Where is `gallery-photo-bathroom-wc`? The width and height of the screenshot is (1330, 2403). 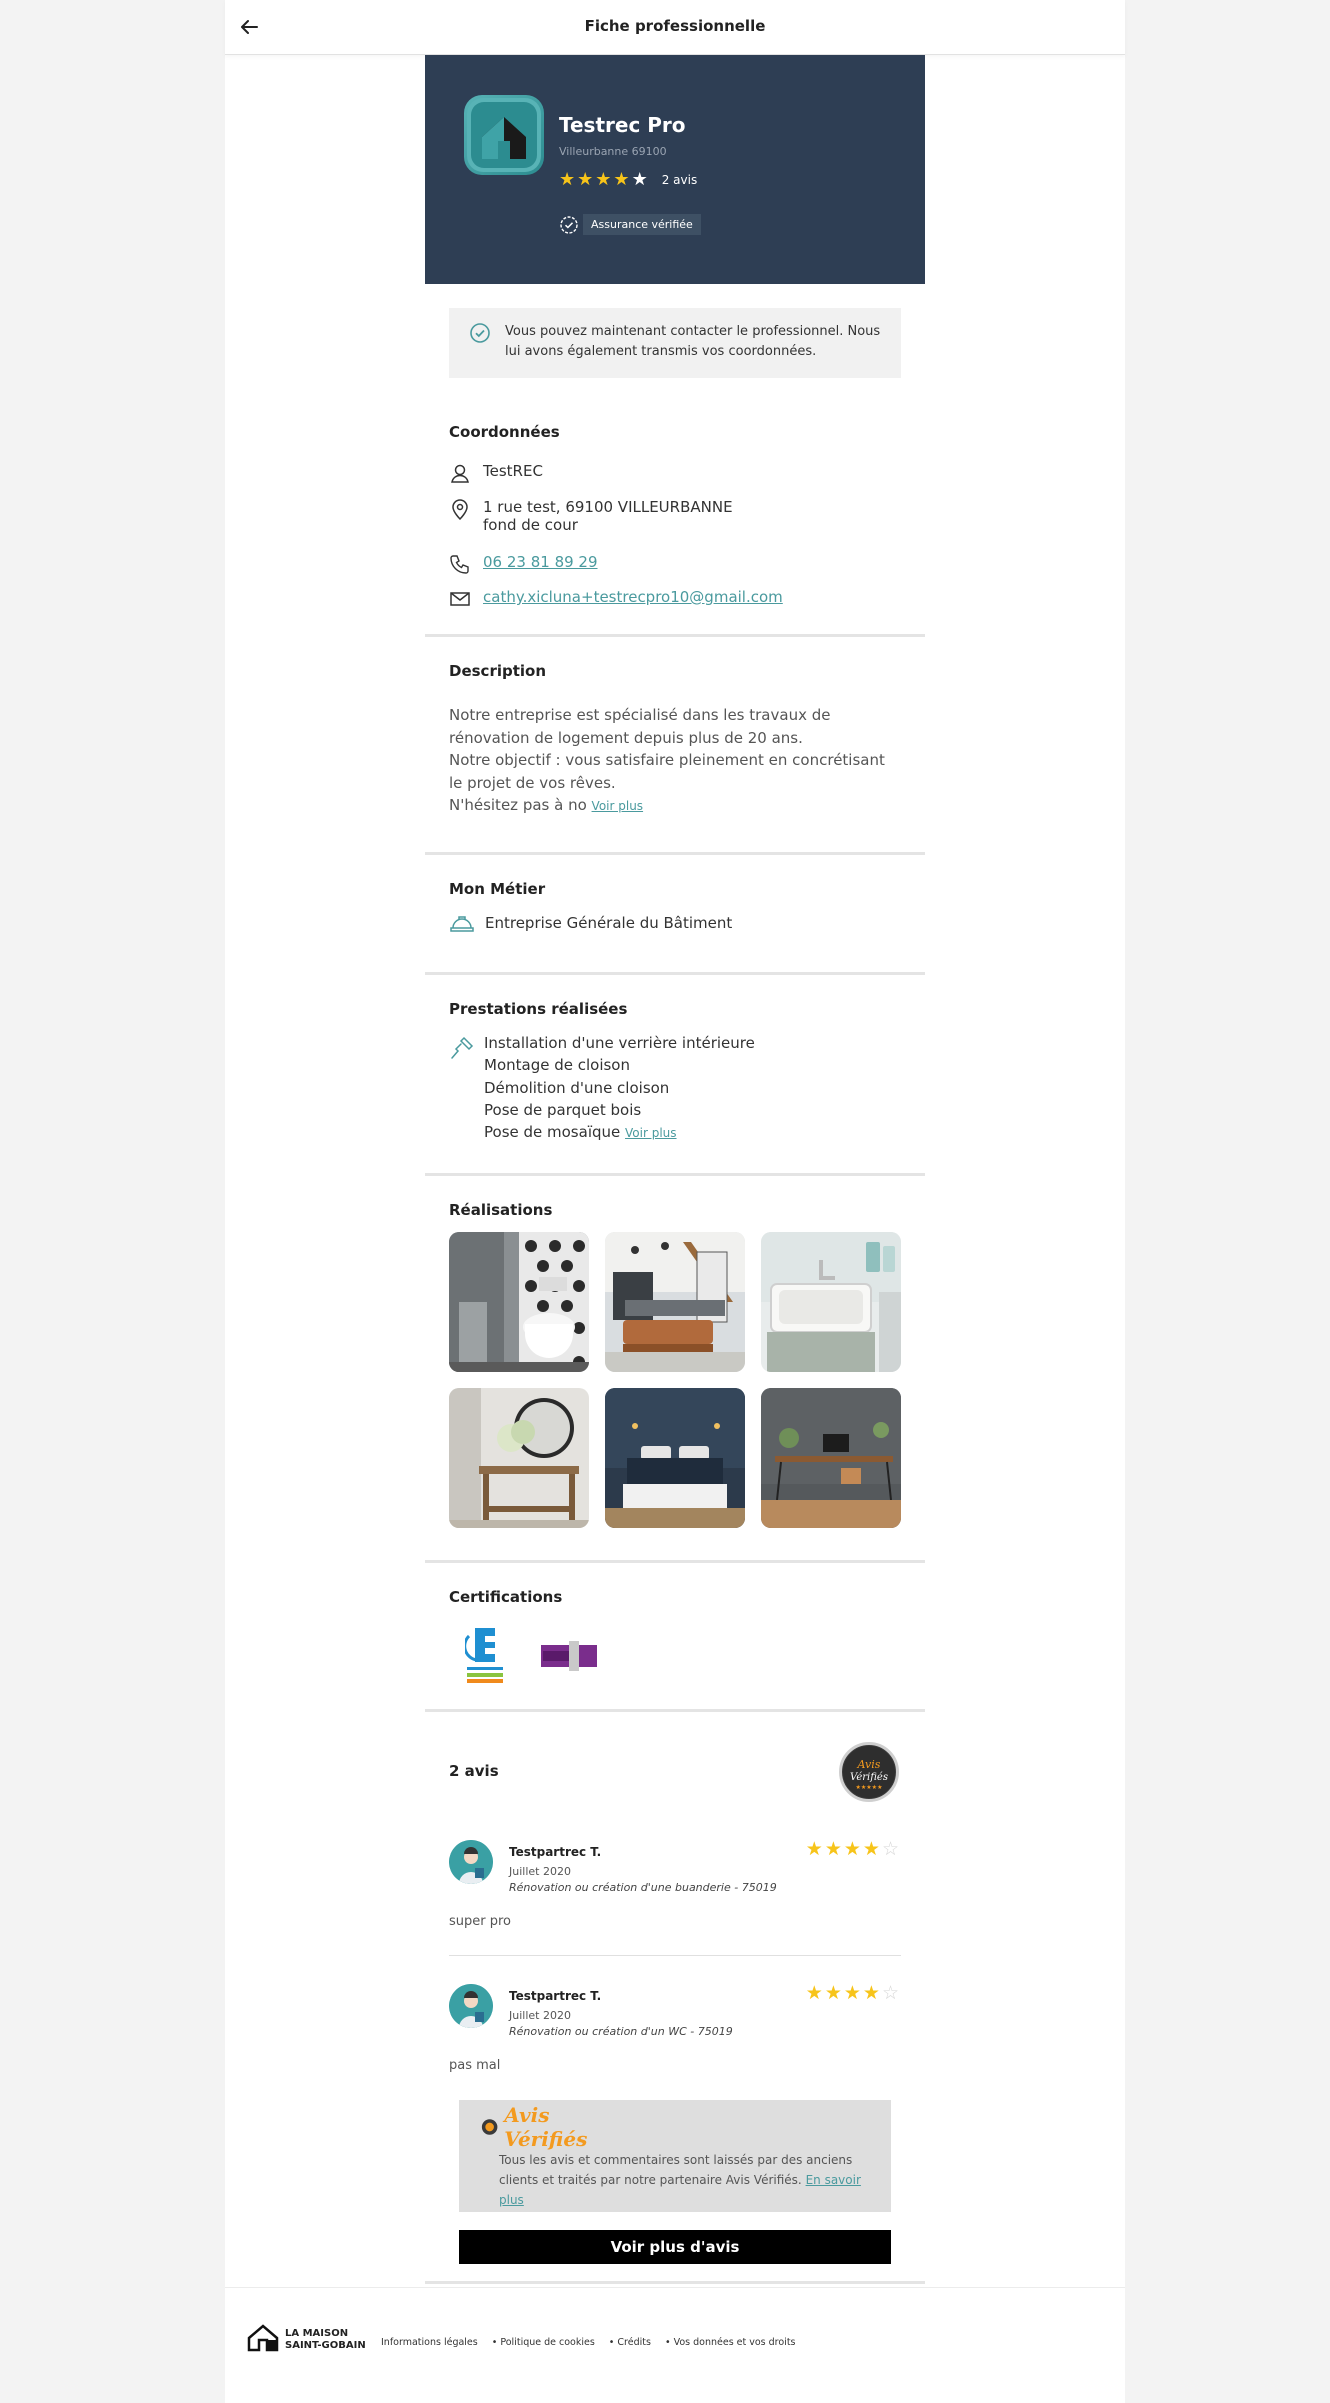
gallery-photo-bathroom-wc is located at coordinates (519, 1302).